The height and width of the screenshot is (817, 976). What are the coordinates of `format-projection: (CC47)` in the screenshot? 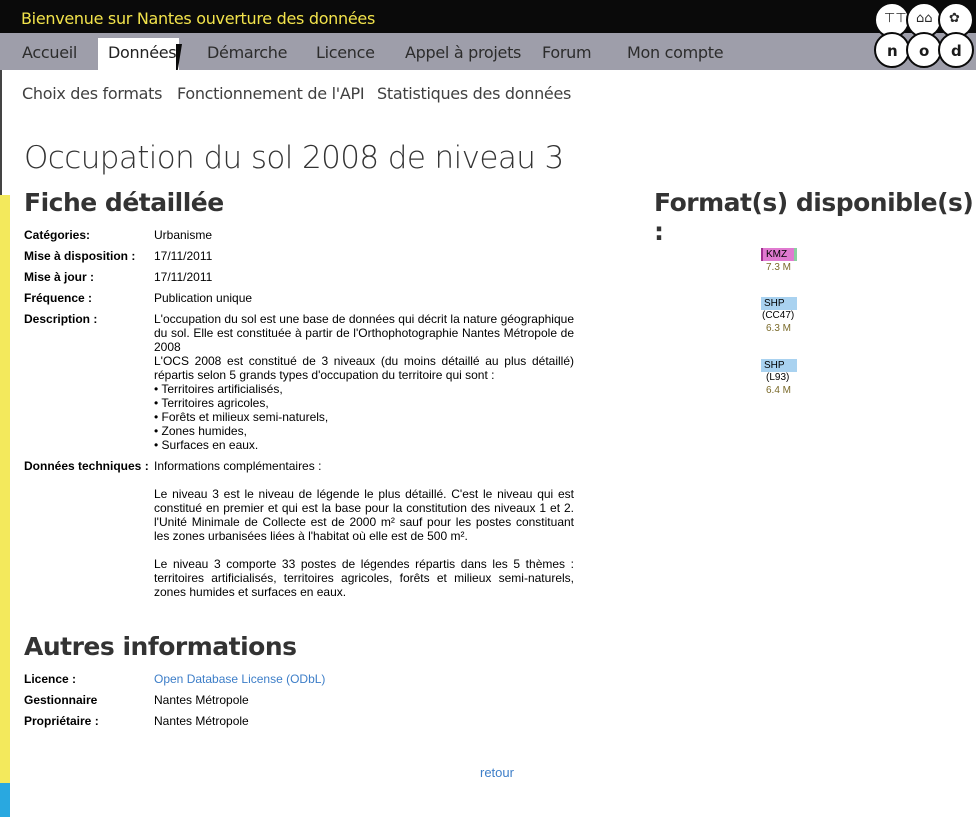 It's located at (778, 315).